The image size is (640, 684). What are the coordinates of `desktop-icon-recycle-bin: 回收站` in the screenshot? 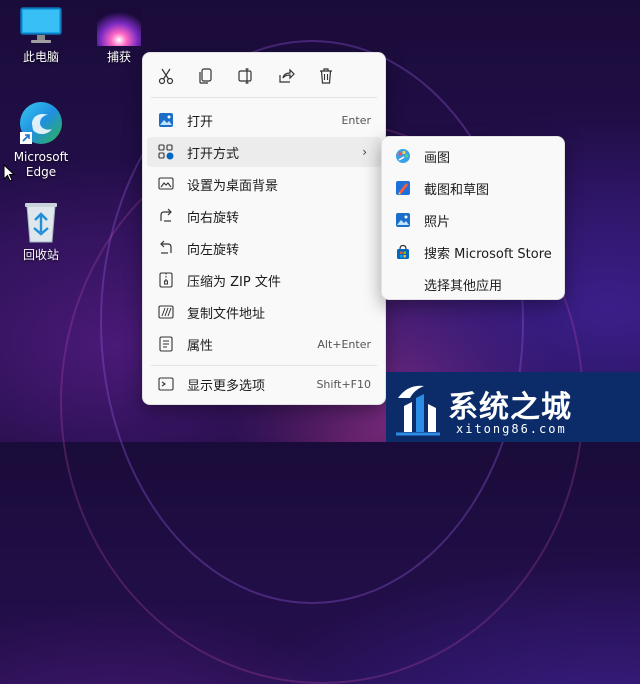 It's located at (41, 231).